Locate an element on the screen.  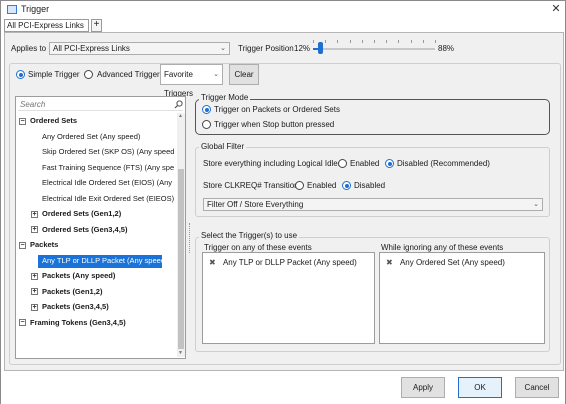
tree-item: Any Ordered Set (Any speed) is located at coordinates (96, 137).